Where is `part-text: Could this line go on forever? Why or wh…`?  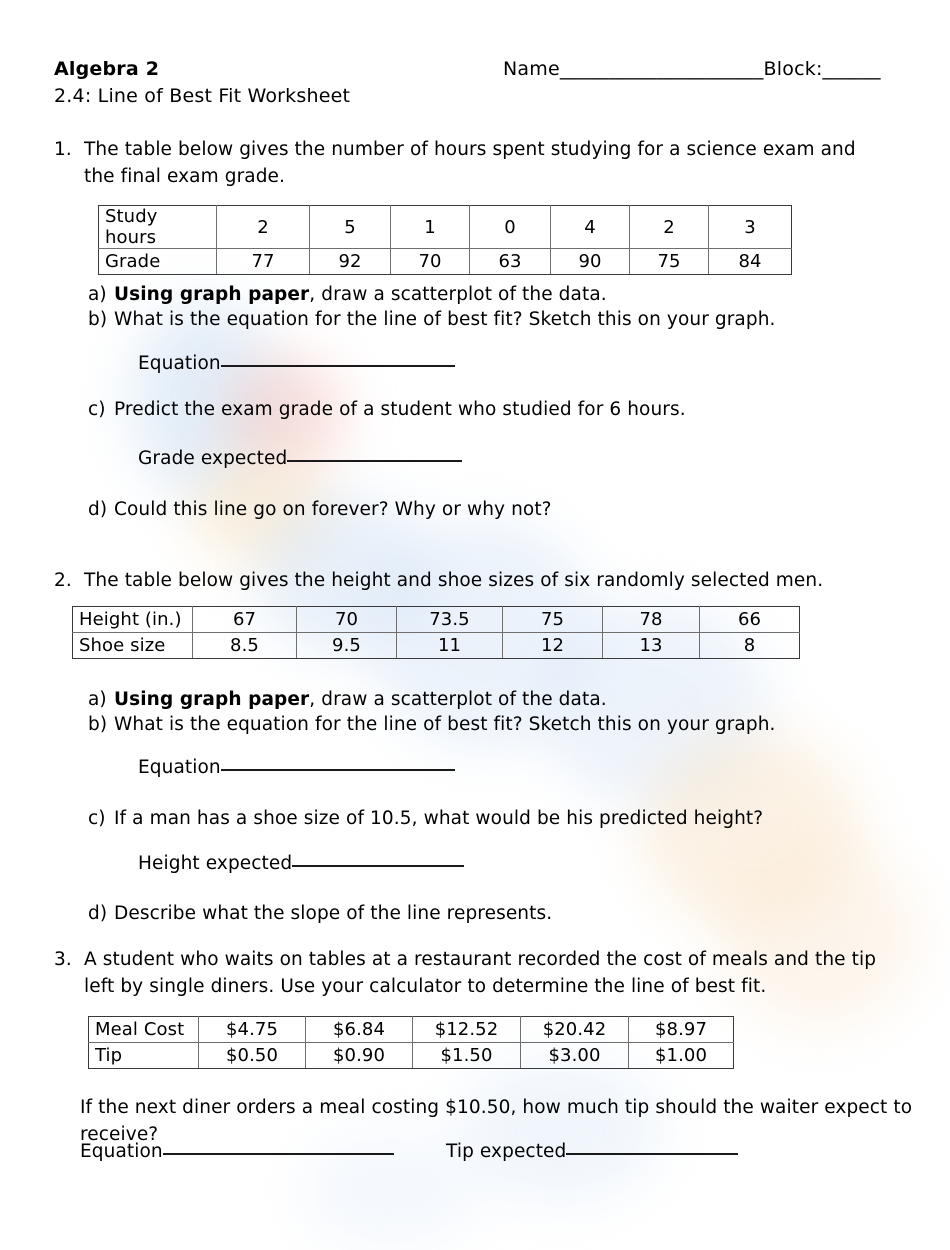 part-text: Could this line go on forever? Why or wh… is located at coordinates (333, 509).